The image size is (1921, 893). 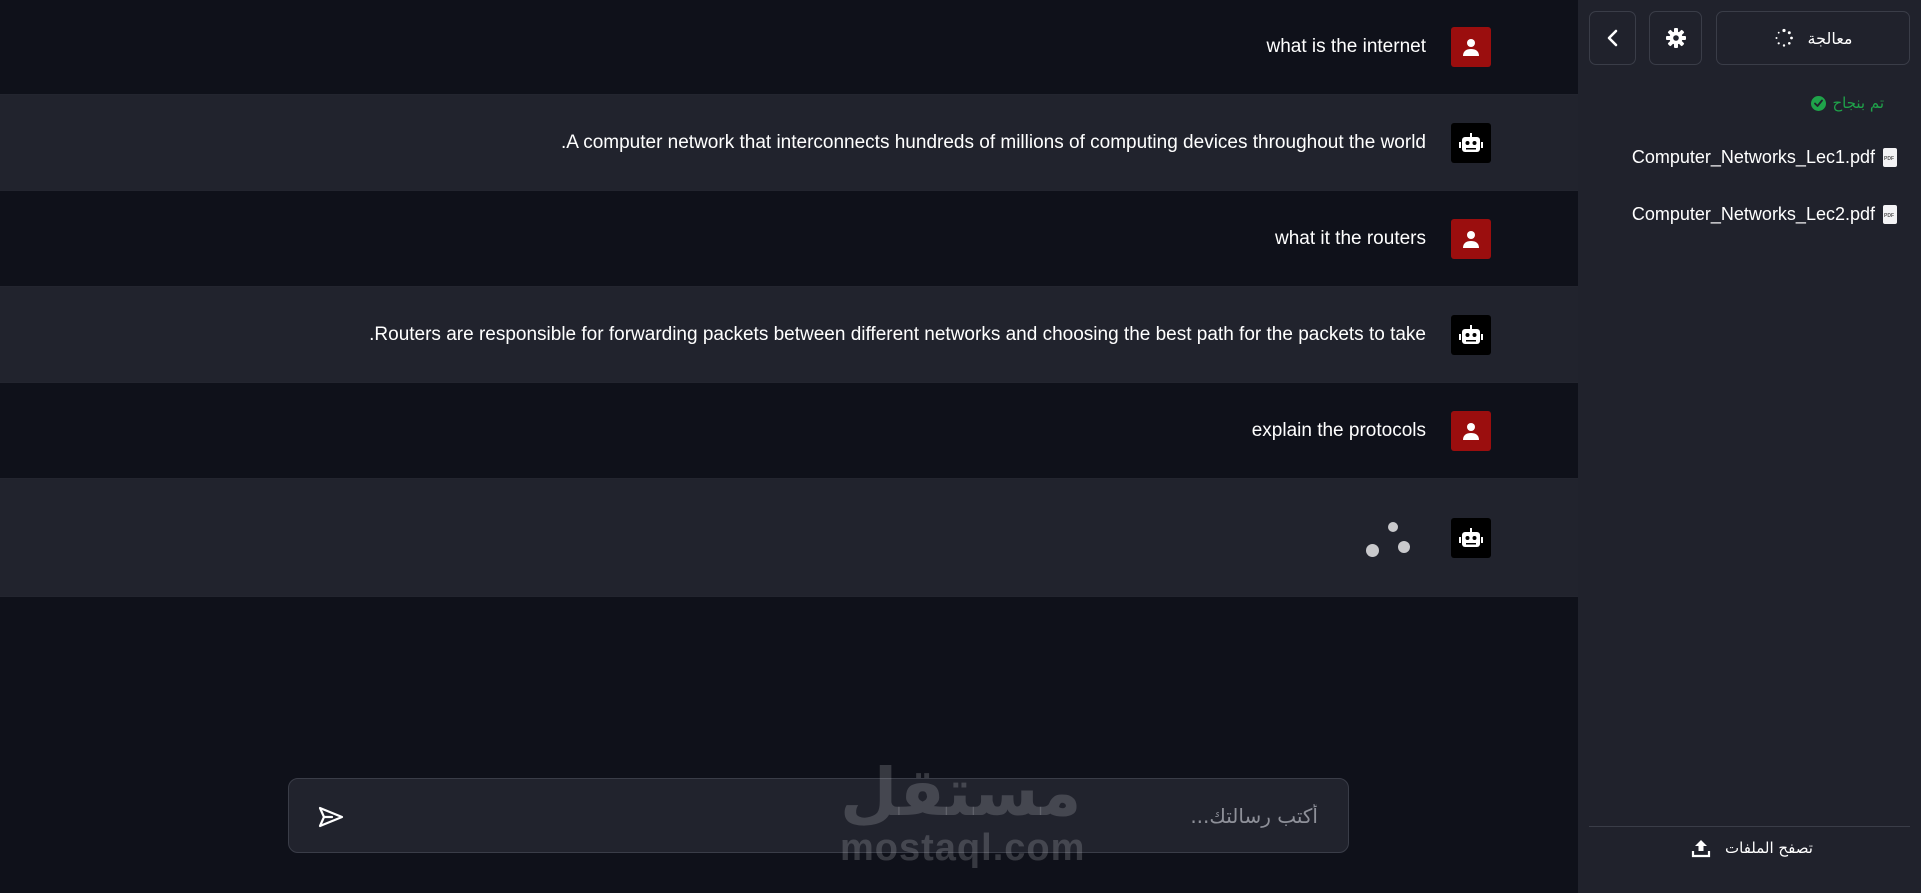 I want to click on status-message: تم بنجاح, so click(x=1847, y=103).